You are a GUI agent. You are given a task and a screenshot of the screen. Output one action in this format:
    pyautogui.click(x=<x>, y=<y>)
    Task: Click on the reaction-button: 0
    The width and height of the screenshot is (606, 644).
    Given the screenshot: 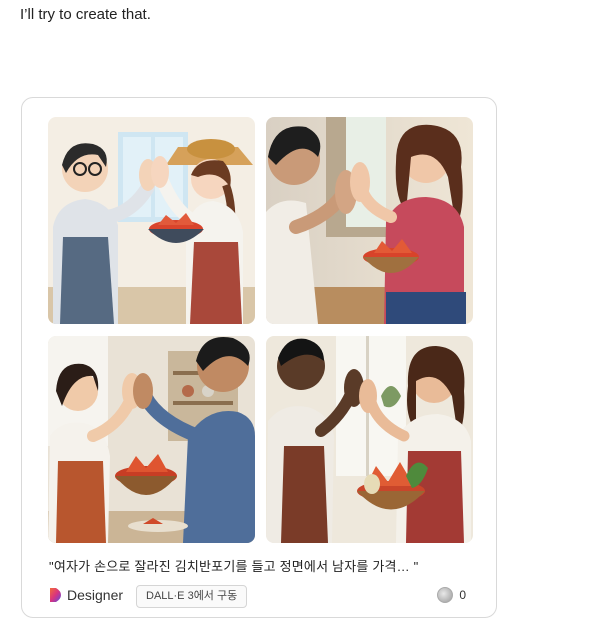 What is the action you would take?
    pyautogui.click(x=451, y=595)
    